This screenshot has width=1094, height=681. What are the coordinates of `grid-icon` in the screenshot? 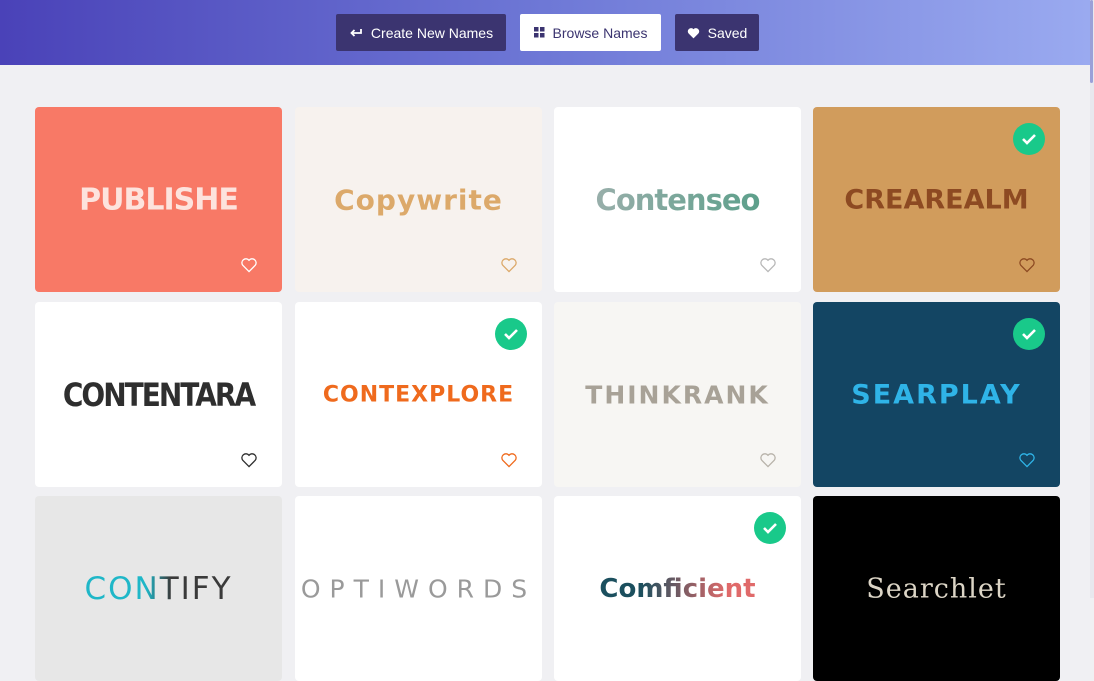 It's located at (539, 32).